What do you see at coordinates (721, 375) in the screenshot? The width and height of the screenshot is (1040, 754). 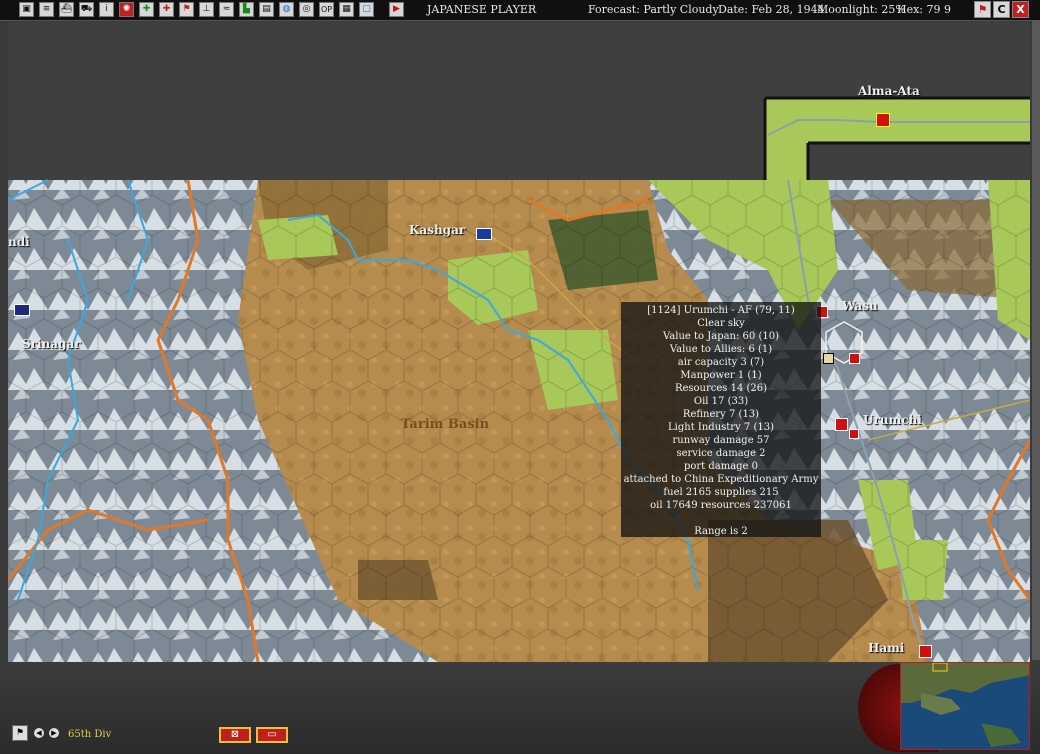 I see `tooltip-line: Manpower 1 (1)` at bounding box center [721, 375].